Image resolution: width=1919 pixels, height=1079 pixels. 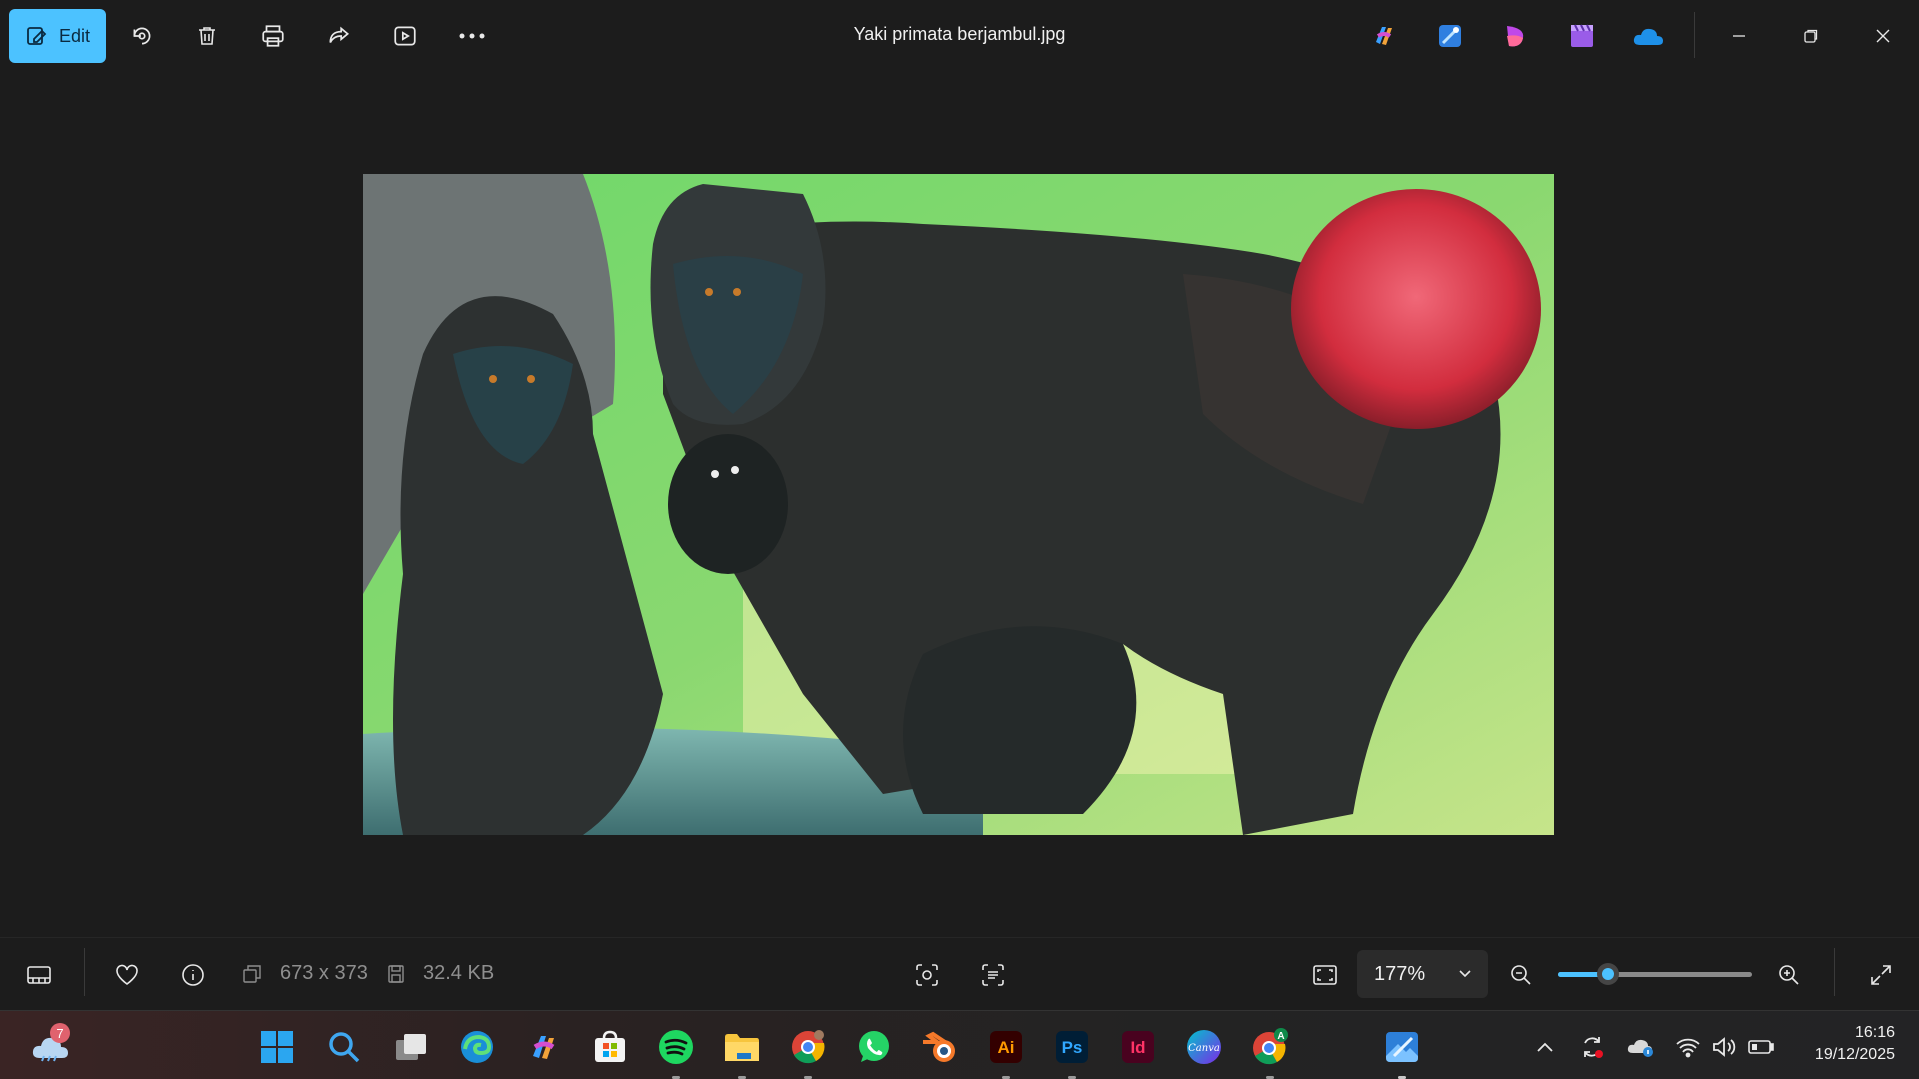 I want to click on task-view-icon, so click(x=411, y=1047).